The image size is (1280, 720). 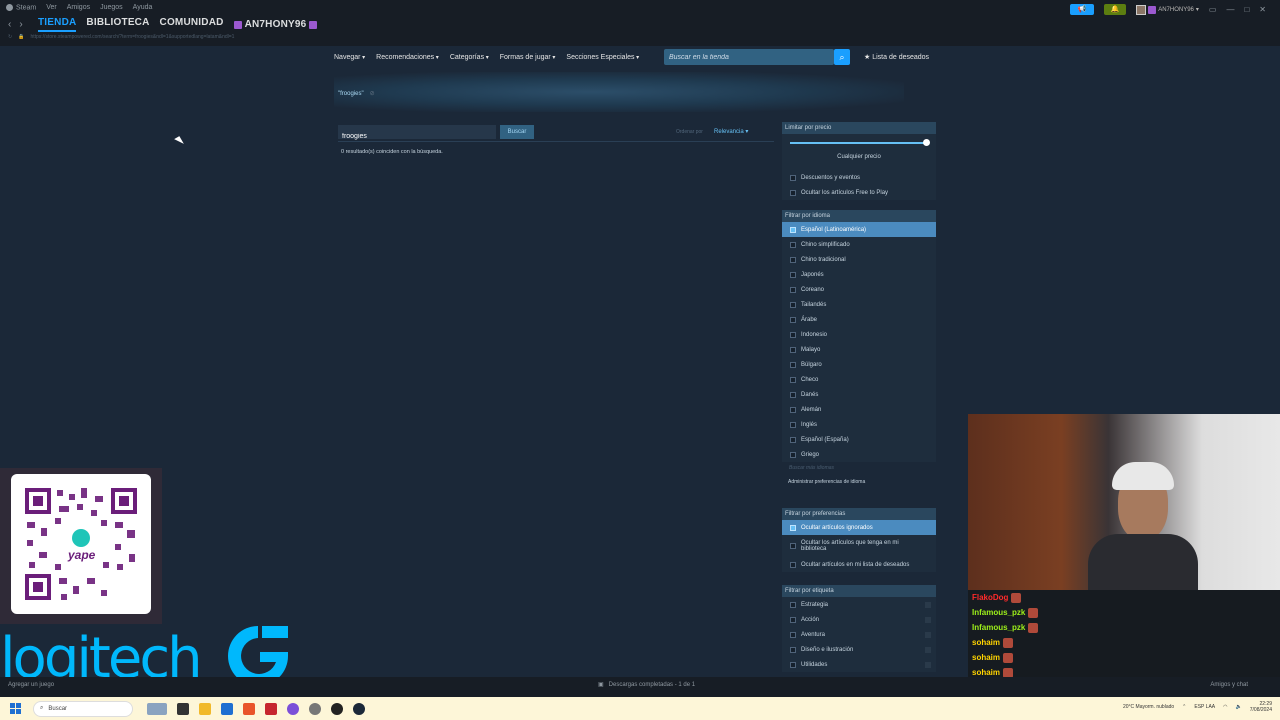 What do you see at coordinates (859, 364) in the screenshot?
I see `language-option: Búlgaro` at bounding box center [859, 364].